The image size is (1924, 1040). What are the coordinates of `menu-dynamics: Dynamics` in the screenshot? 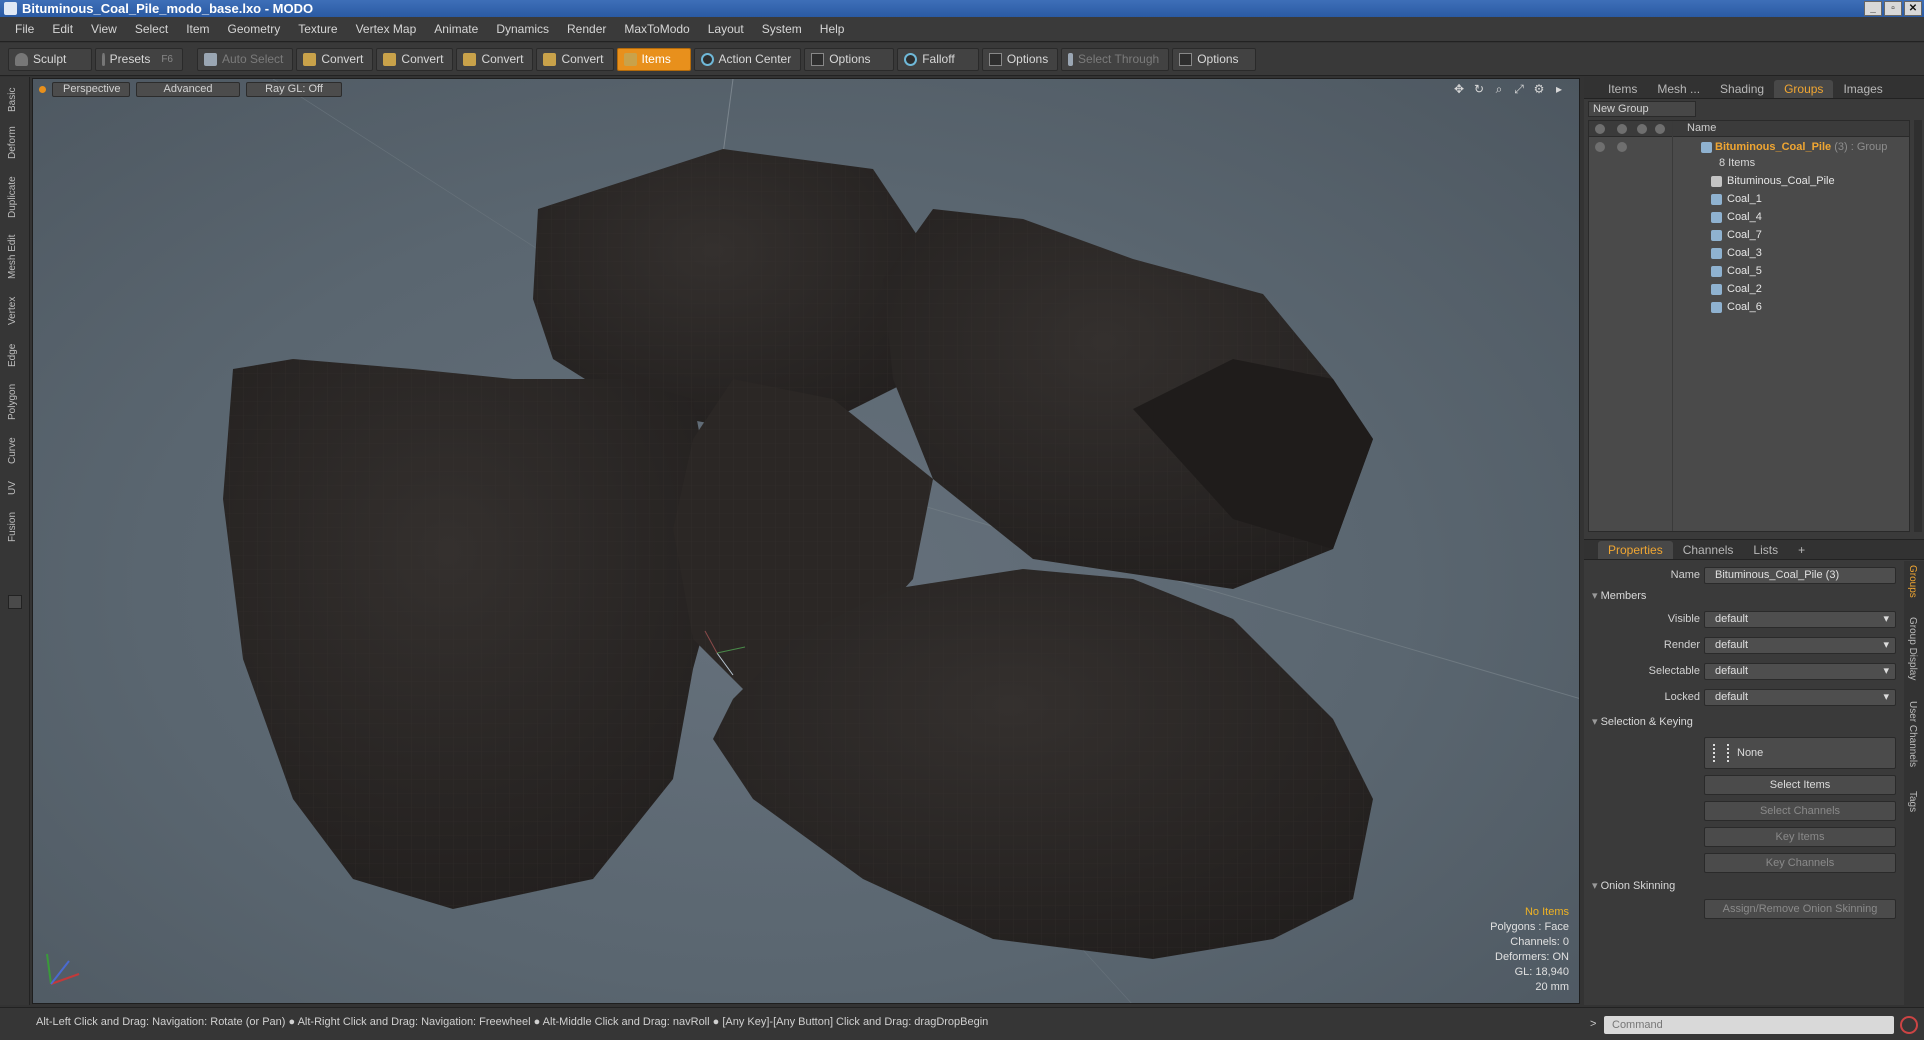 It's located at (522, 29).